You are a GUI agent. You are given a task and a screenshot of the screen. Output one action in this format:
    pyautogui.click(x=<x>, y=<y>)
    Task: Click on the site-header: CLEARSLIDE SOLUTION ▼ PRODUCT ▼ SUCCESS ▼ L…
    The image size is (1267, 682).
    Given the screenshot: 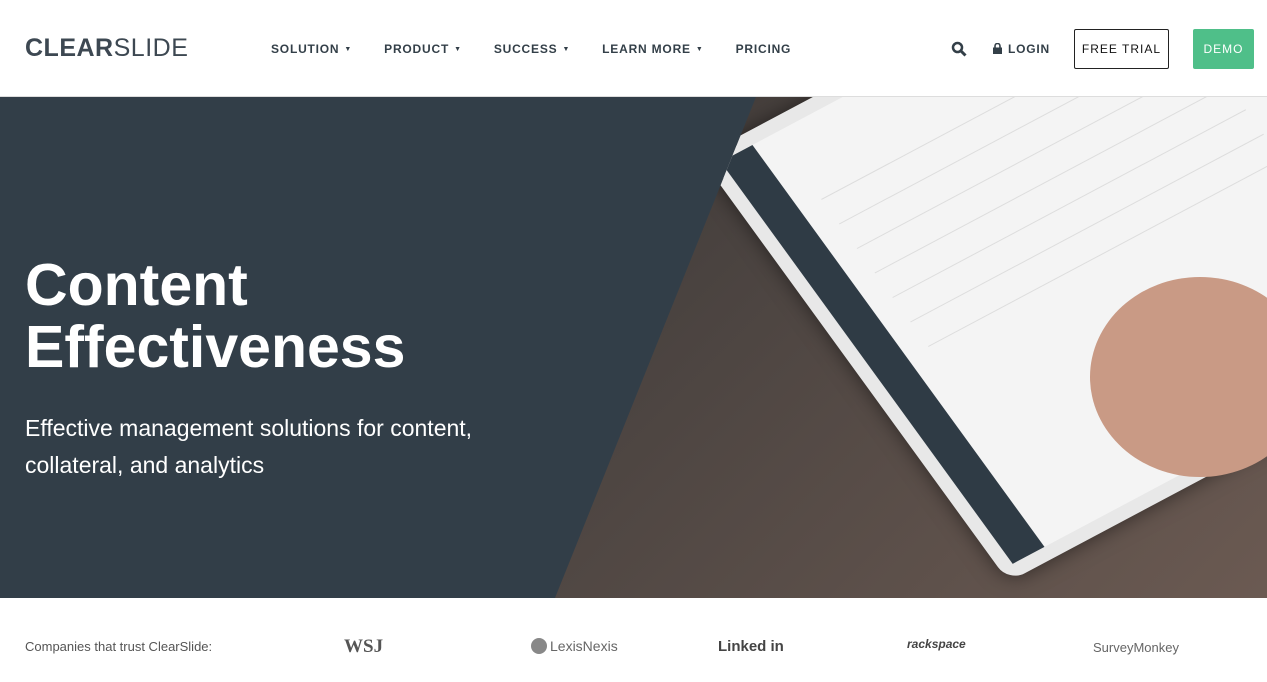 What is the action you would take?
    pyautogui.click(x=633, y=48)
    